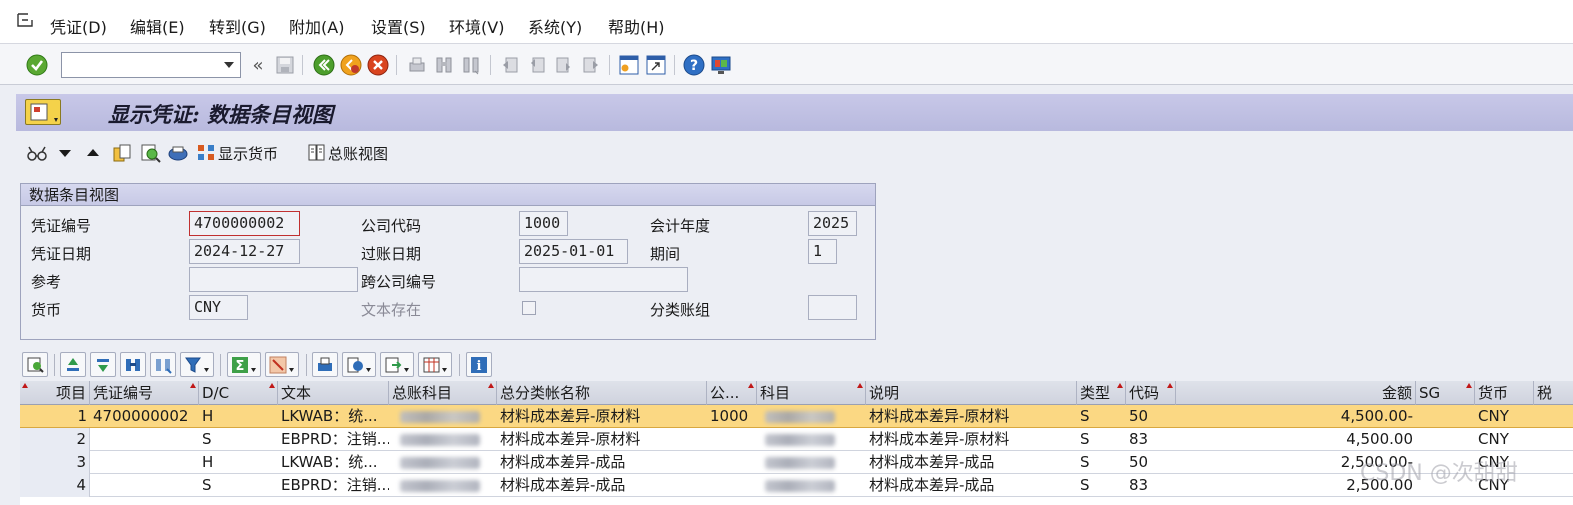 The width and height of the screenshot is (1573, 505). What do you see at coordinates (273, 279) in the screenshot?
I see `reference-field` at bounding box center [273, 279].